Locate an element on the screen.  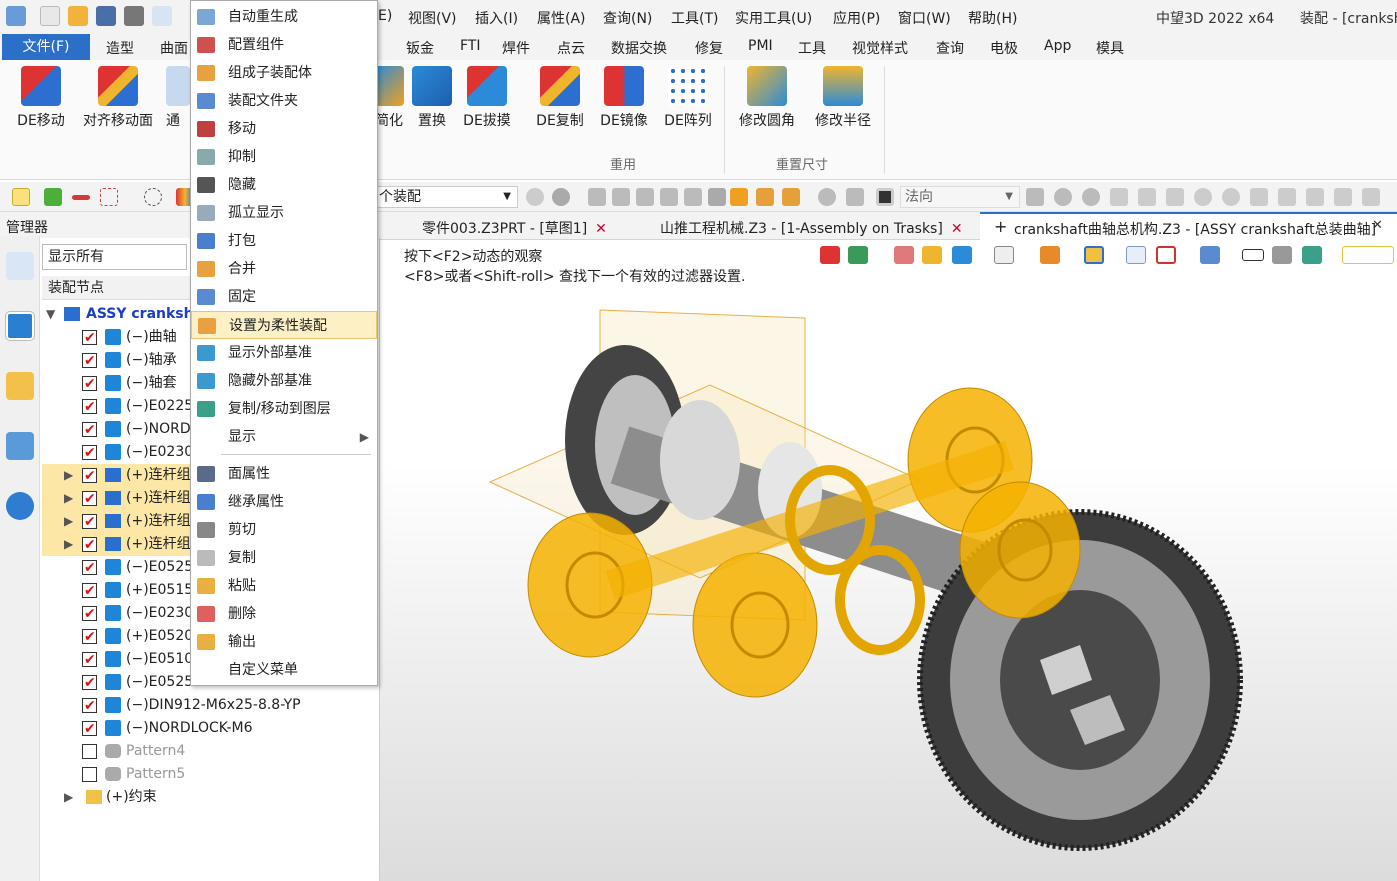
align-move-face-button: 对齐移动面 is located at coordinates (118, 98).